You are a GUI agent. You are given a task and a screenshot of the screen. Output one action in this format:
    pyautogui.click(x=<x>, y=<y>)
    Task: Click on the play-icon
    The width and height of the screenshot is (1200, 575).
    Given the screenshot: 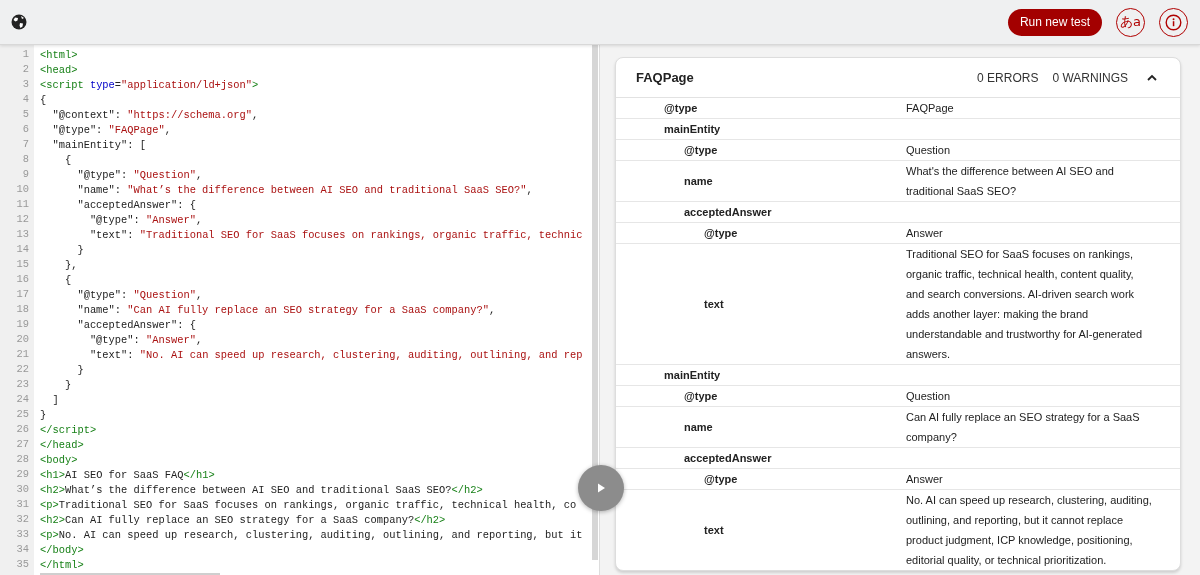 What is the action you would take?
    pyautogui.click(x=601, y=488)
    